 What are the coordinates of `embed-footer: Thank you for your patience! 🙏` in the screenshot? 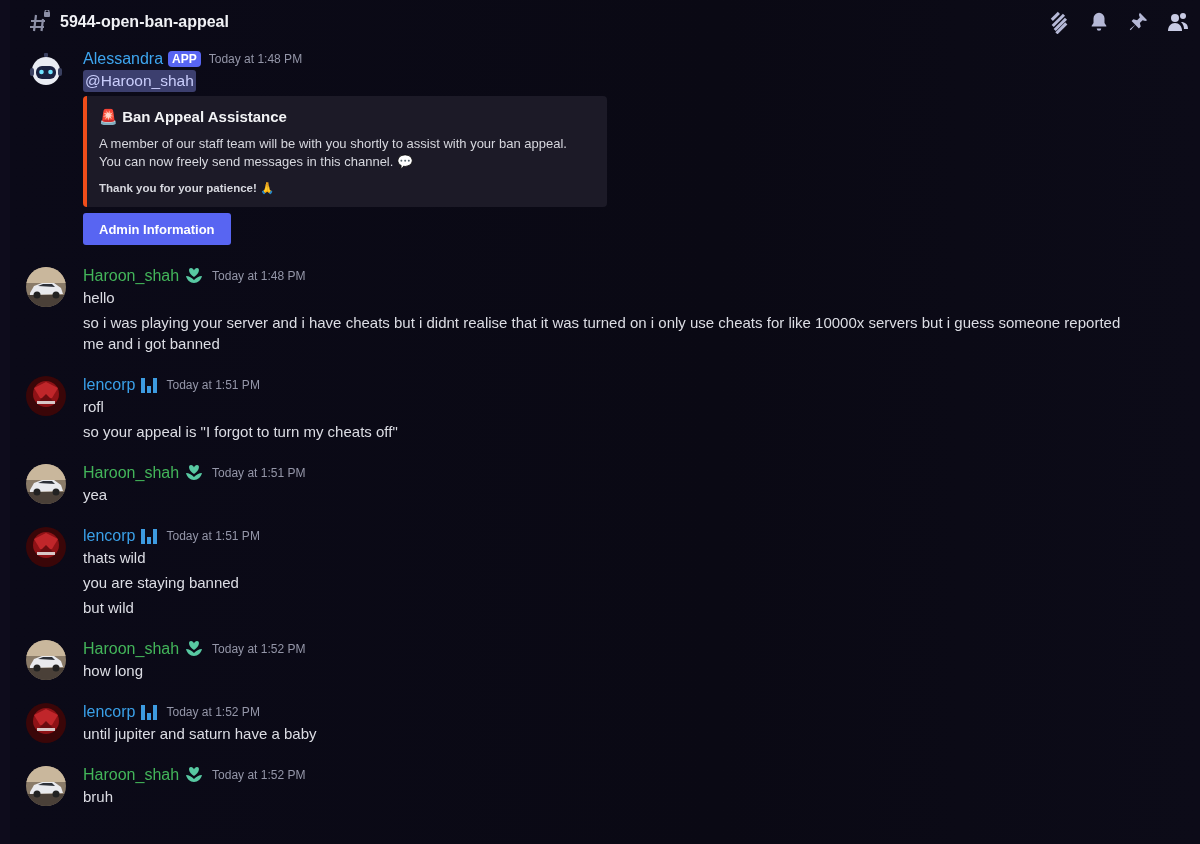 It's located at (347, 188).